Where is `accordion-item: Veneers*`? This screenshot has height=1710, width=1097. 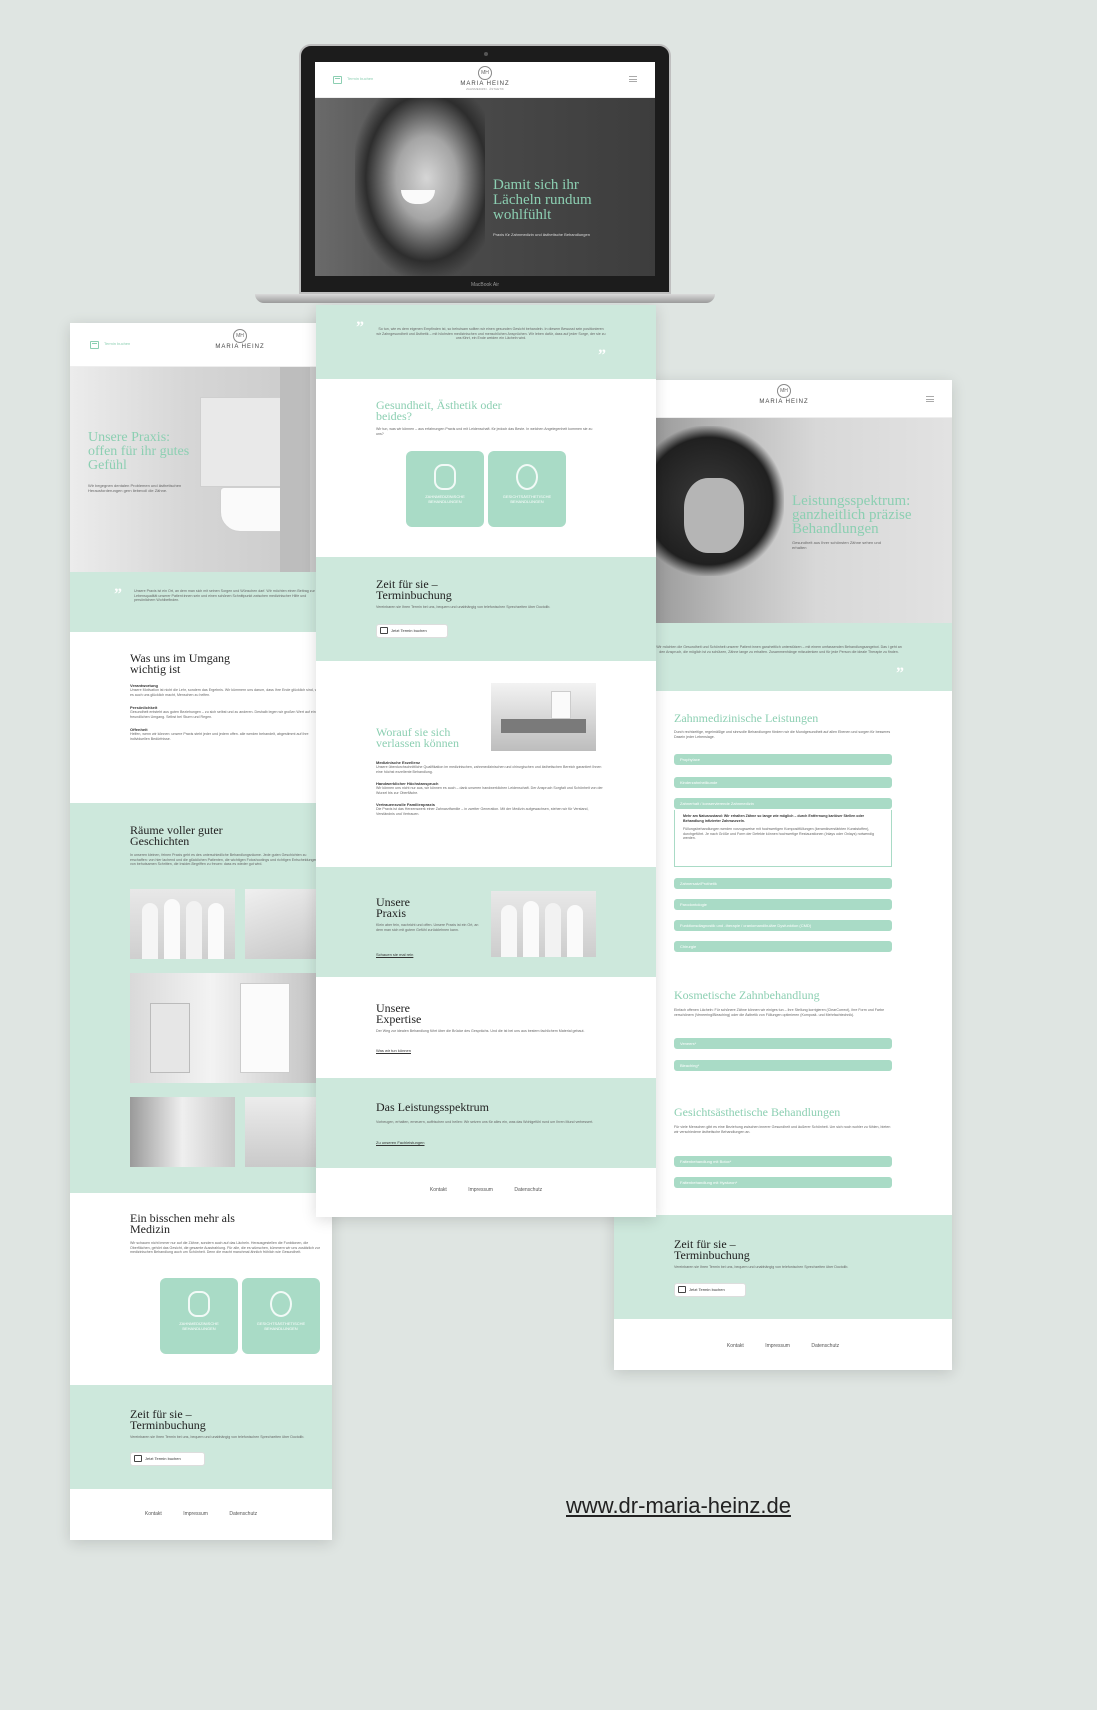 accordion-item: Veneers* is located at coordinates (783, 1043).